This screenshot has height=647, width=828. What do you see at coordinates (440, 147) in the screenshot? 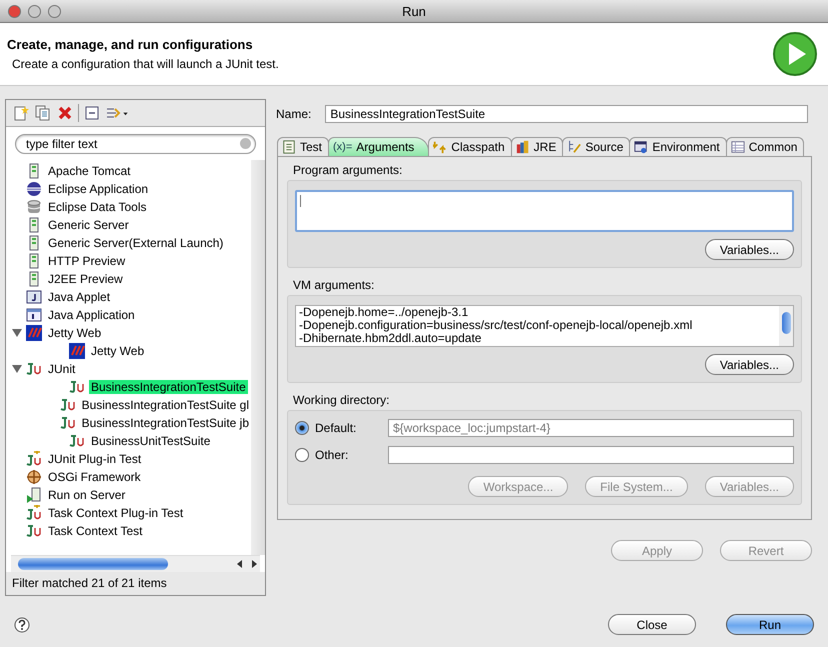
I see `arrows-icon` at bounding box center [440, 147].